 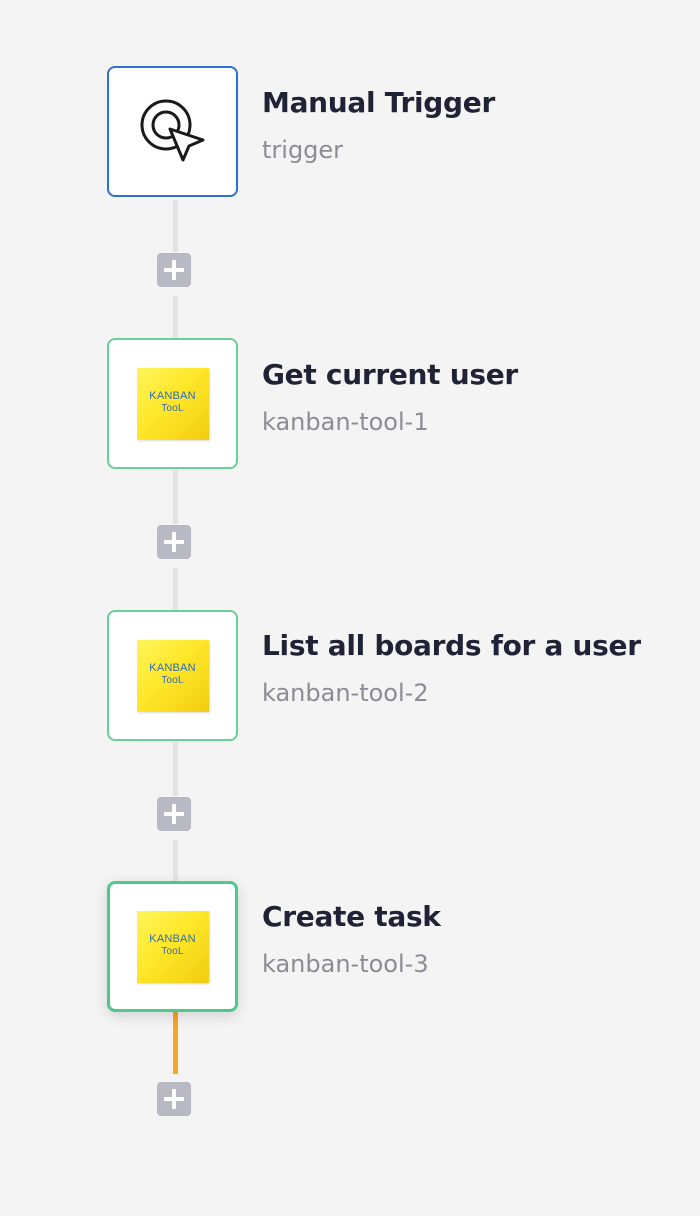 I want to click on step-subtitle: kanban-tool-1, so click(x=345, y=422).